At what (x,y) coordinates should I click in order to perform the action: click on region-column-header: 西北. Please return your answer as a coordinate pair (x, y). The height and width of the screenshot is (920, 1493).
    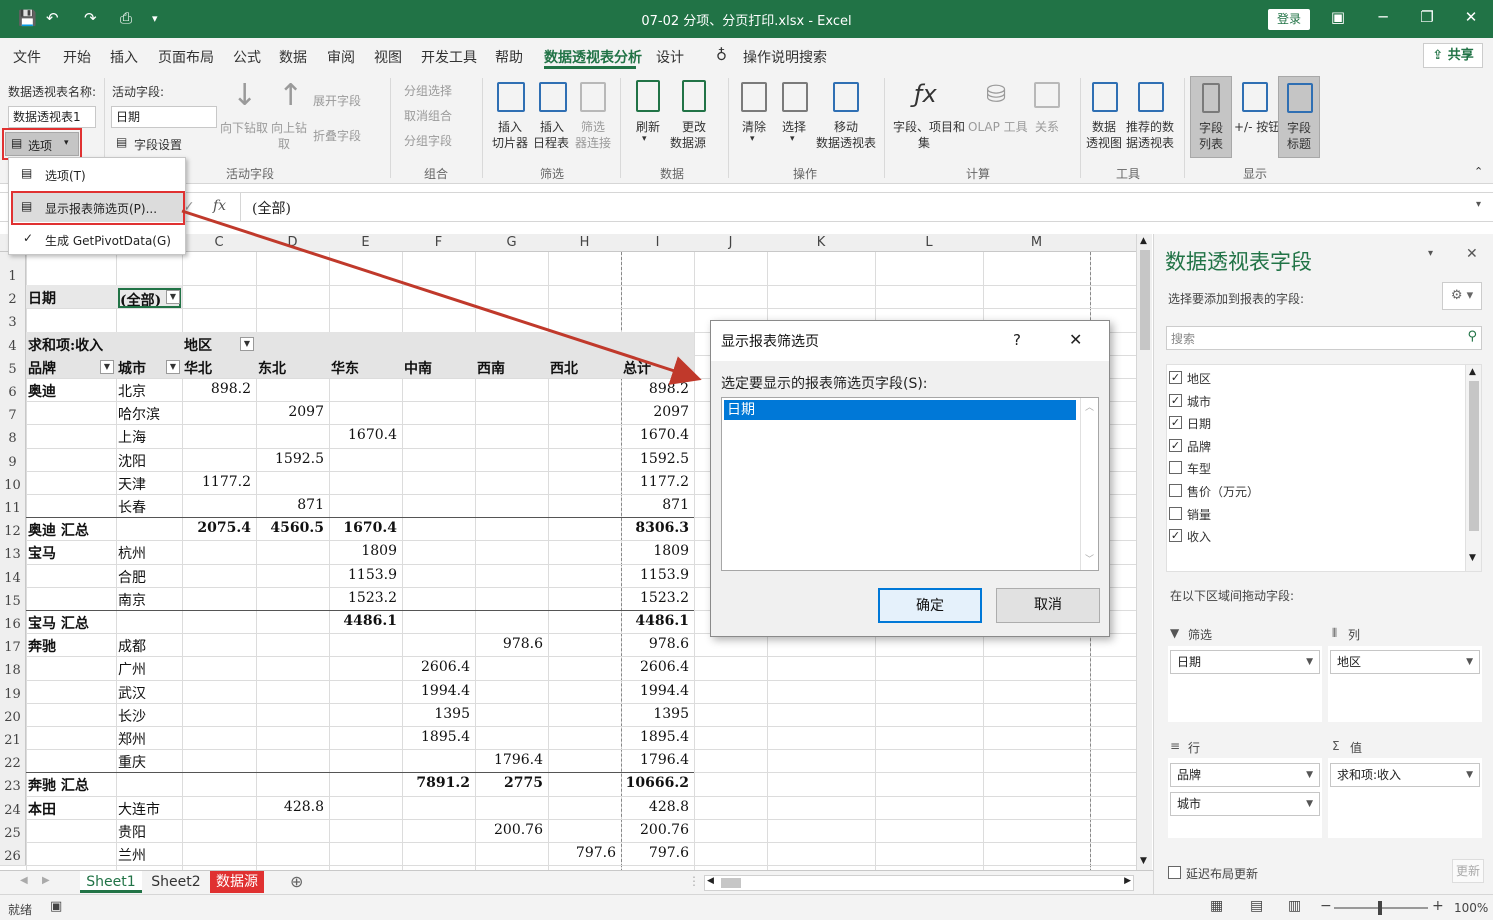
    Looking at the image, I should click on (585, 368).